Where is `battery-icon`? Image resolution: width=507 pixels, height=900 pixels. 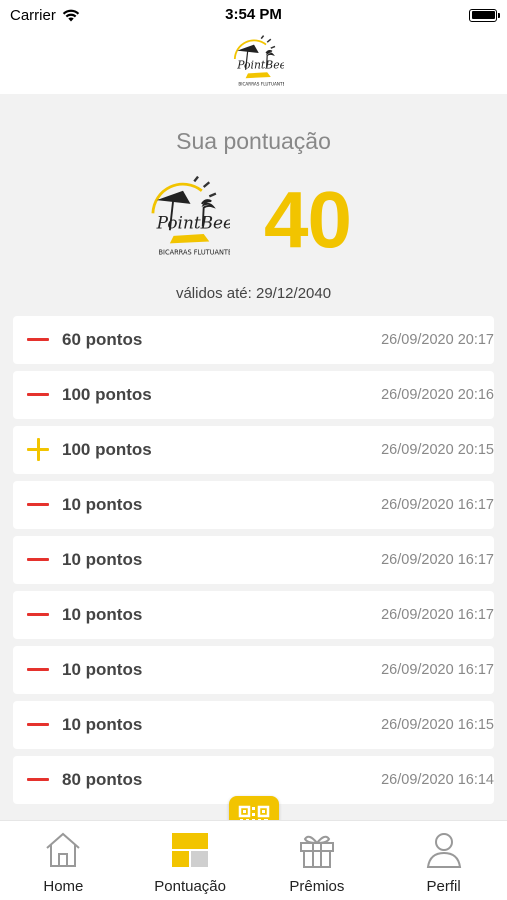 battery-icon is located at coordinates (484, 15).